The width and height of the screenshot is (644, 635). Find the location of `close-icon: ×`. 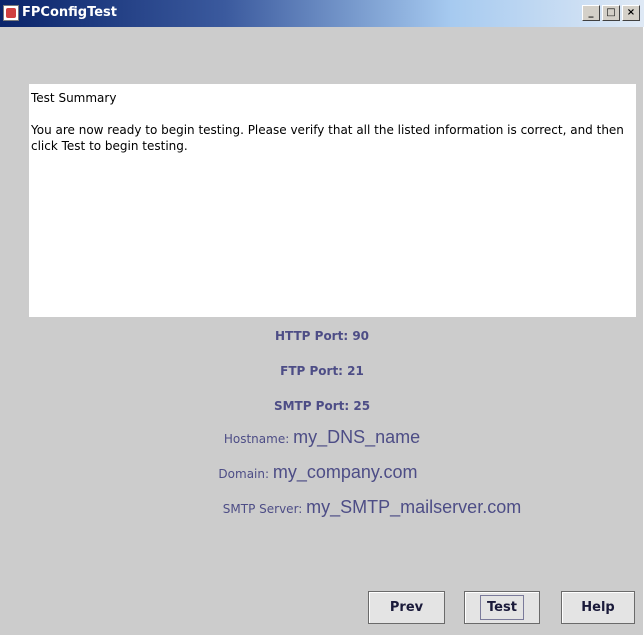

close-icon: × is located at coordinates (631, 13).